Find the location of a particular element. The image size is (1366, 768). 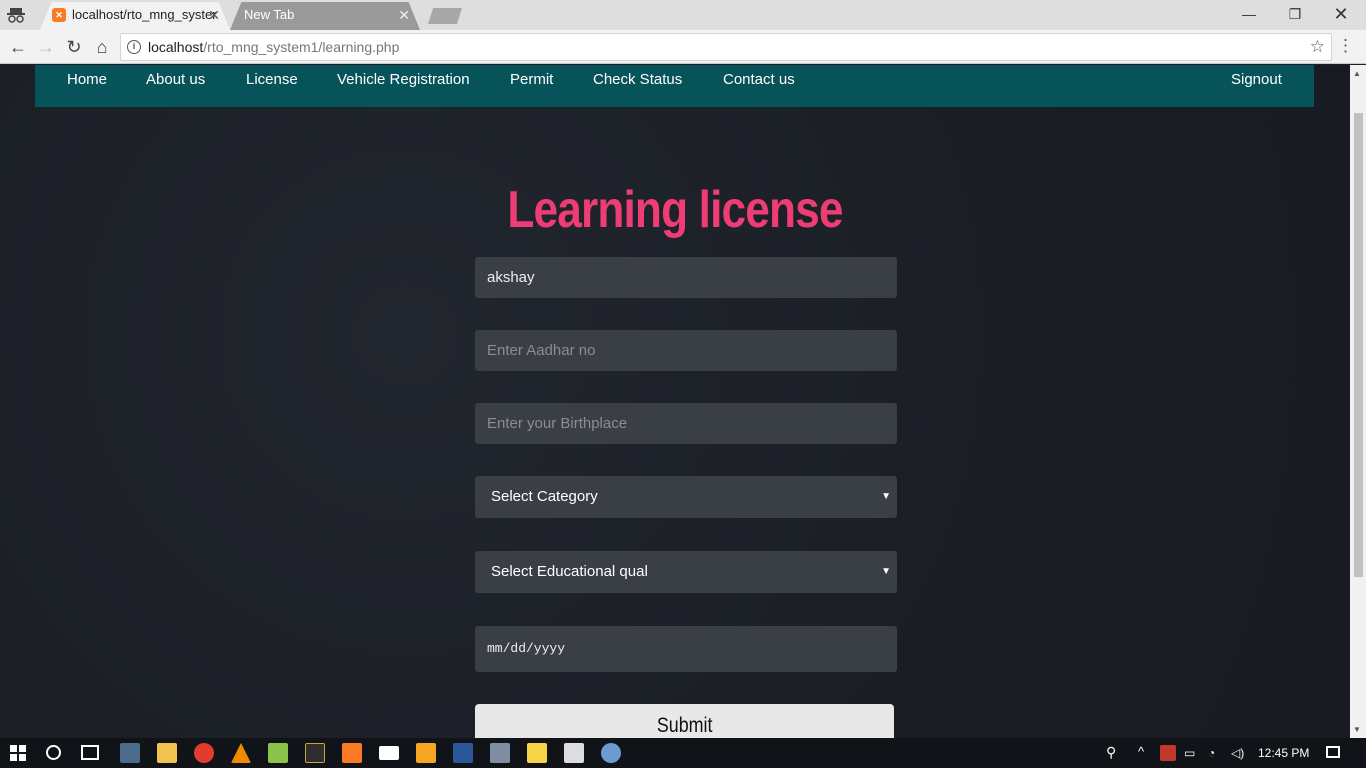

word-icon is located at coordinates (463, 753).